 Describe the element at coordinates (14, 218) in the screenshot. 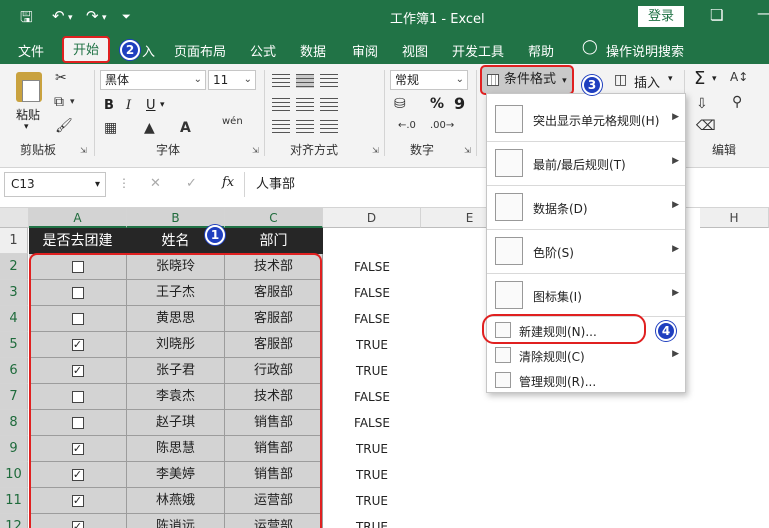

I see `select-all-corner` at that location.